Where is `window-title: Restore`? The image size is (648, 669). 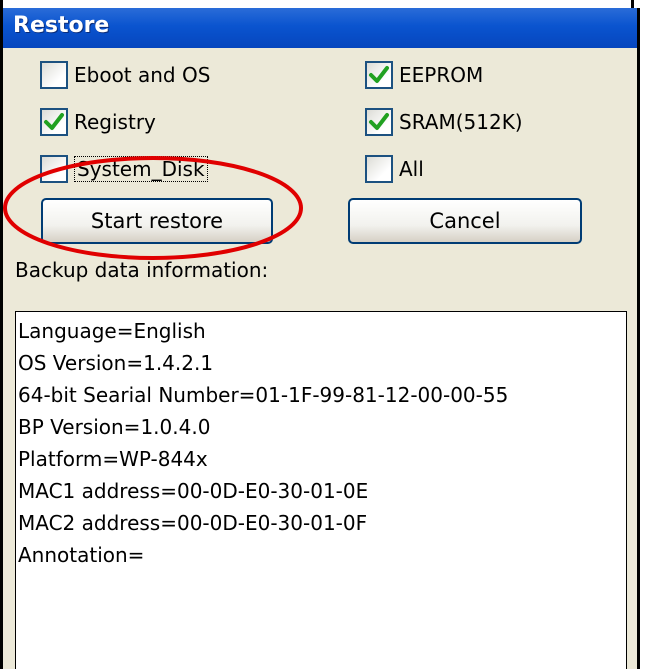
window-title: Restore is located at coordinates (61, 25).